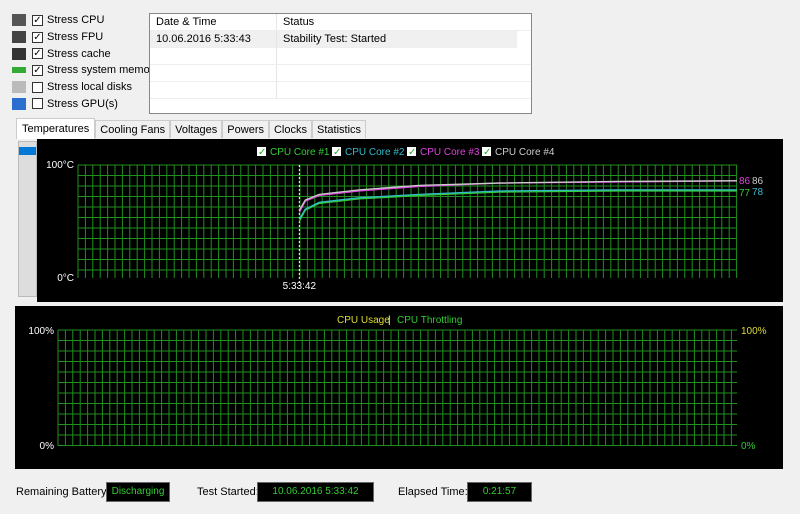 This screenshot has width=800, height=514. Describe the element at coordinates (450, 152) in the screenshot. I see `legend-item: CPU Core #3` at that location.